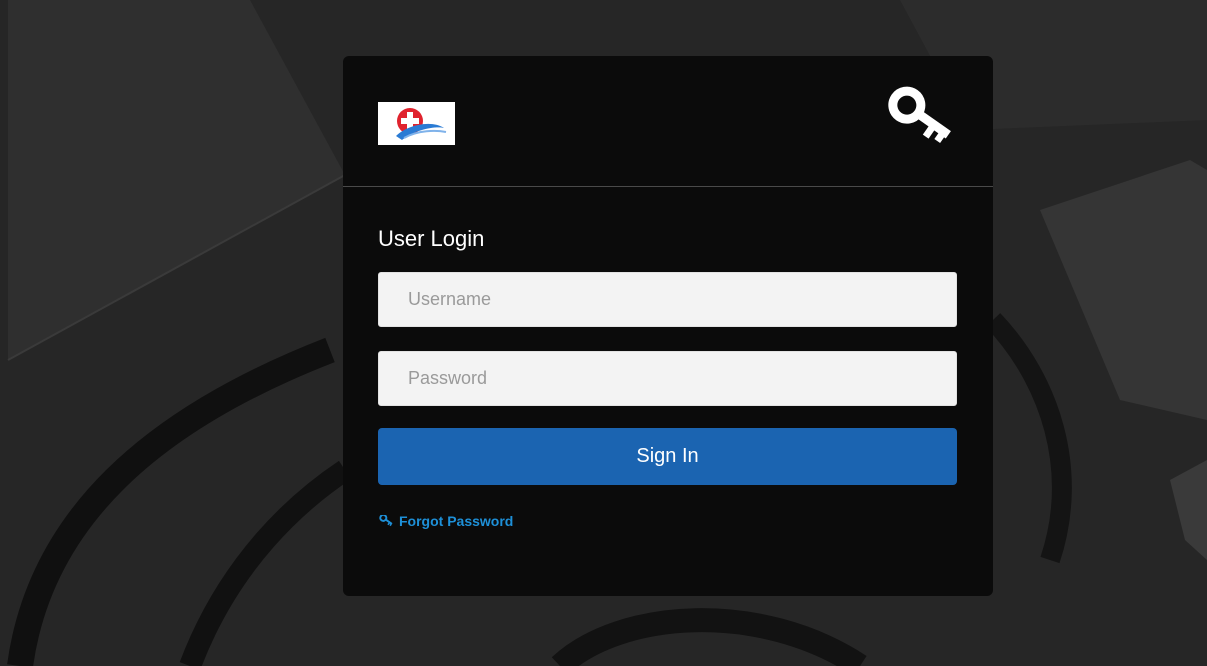 Image resolution: width=1207 pixels, height=666 pixels. What do you see at coordinates (456, 521) in the screenshot?
I see `forgot-password-label: Forgot Password` at bounding box center [456, 521].